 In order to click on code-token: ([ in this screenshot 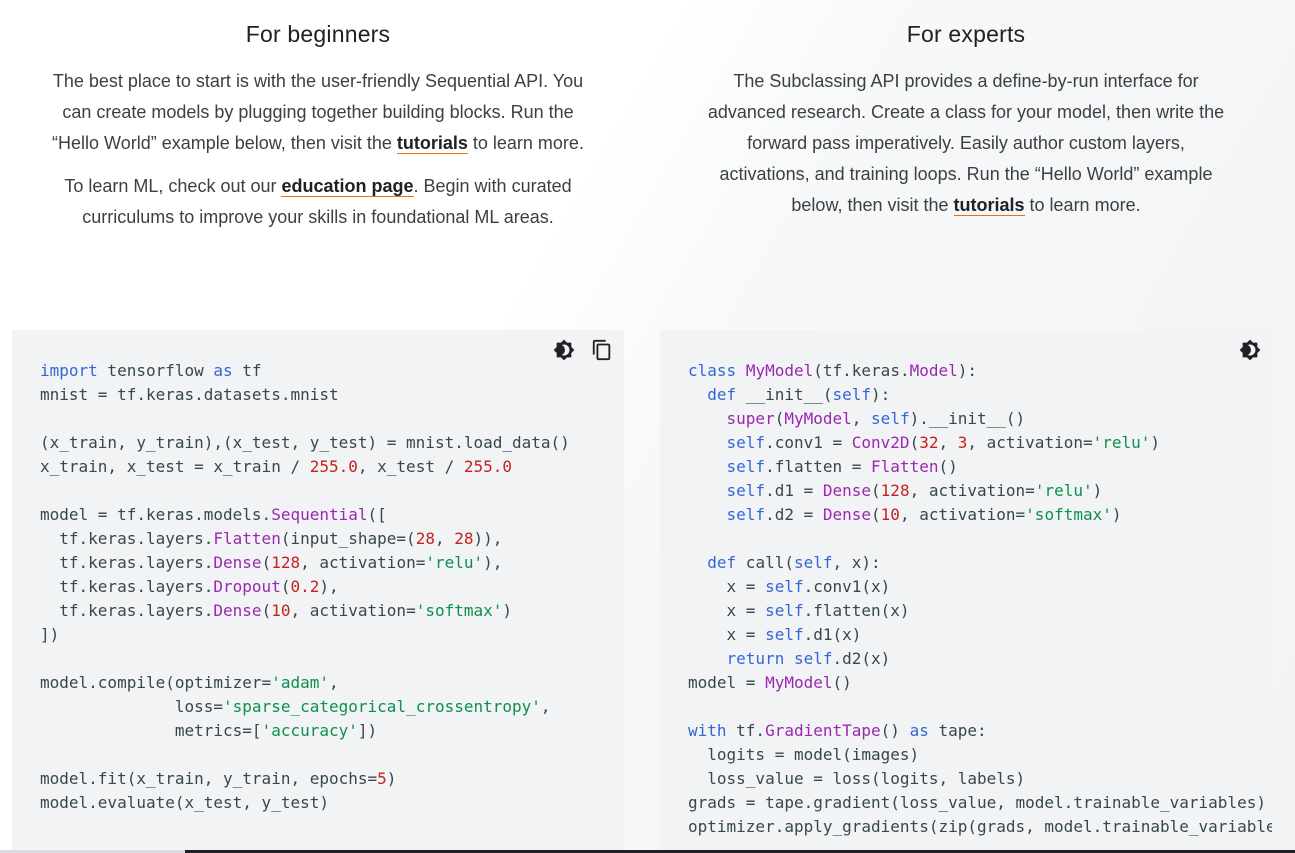, I will do `click(377, 514)`.